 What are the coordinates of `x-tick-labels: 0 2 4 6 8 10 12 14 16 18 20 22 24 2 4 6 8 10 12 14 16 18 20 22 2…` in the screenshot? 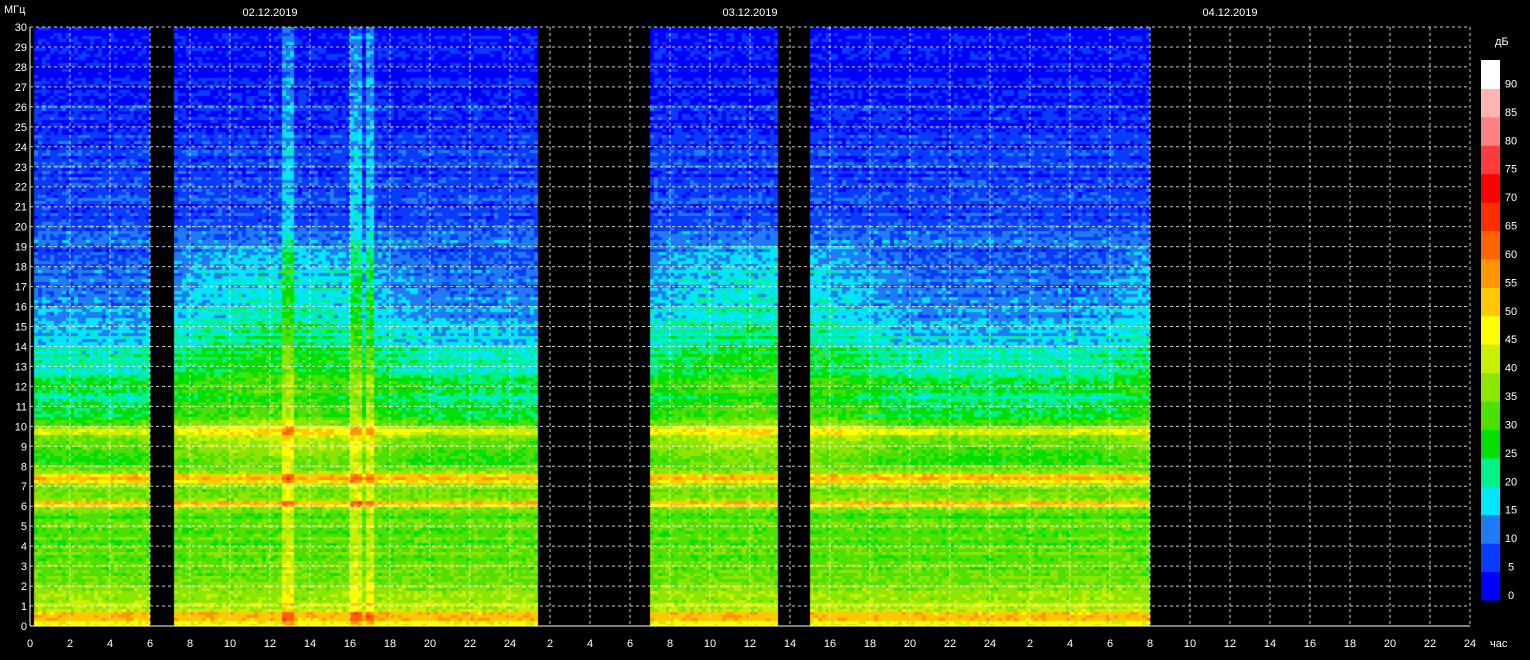 It's located at (751, 644).